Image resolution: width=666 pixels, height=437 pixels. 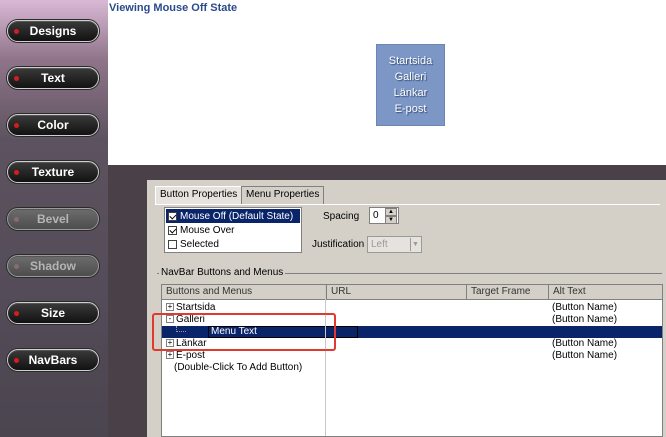 I want to click on column-header: Alt Text, so click(x=606, y=292).